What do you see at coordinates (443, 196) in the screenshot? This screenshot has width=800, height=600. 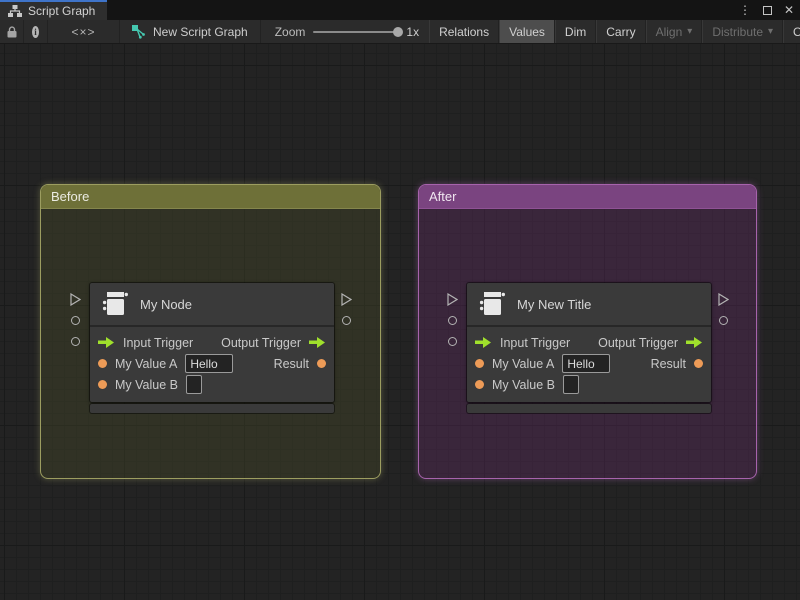 I see `group-title: After` at bounding box center [443, 196].